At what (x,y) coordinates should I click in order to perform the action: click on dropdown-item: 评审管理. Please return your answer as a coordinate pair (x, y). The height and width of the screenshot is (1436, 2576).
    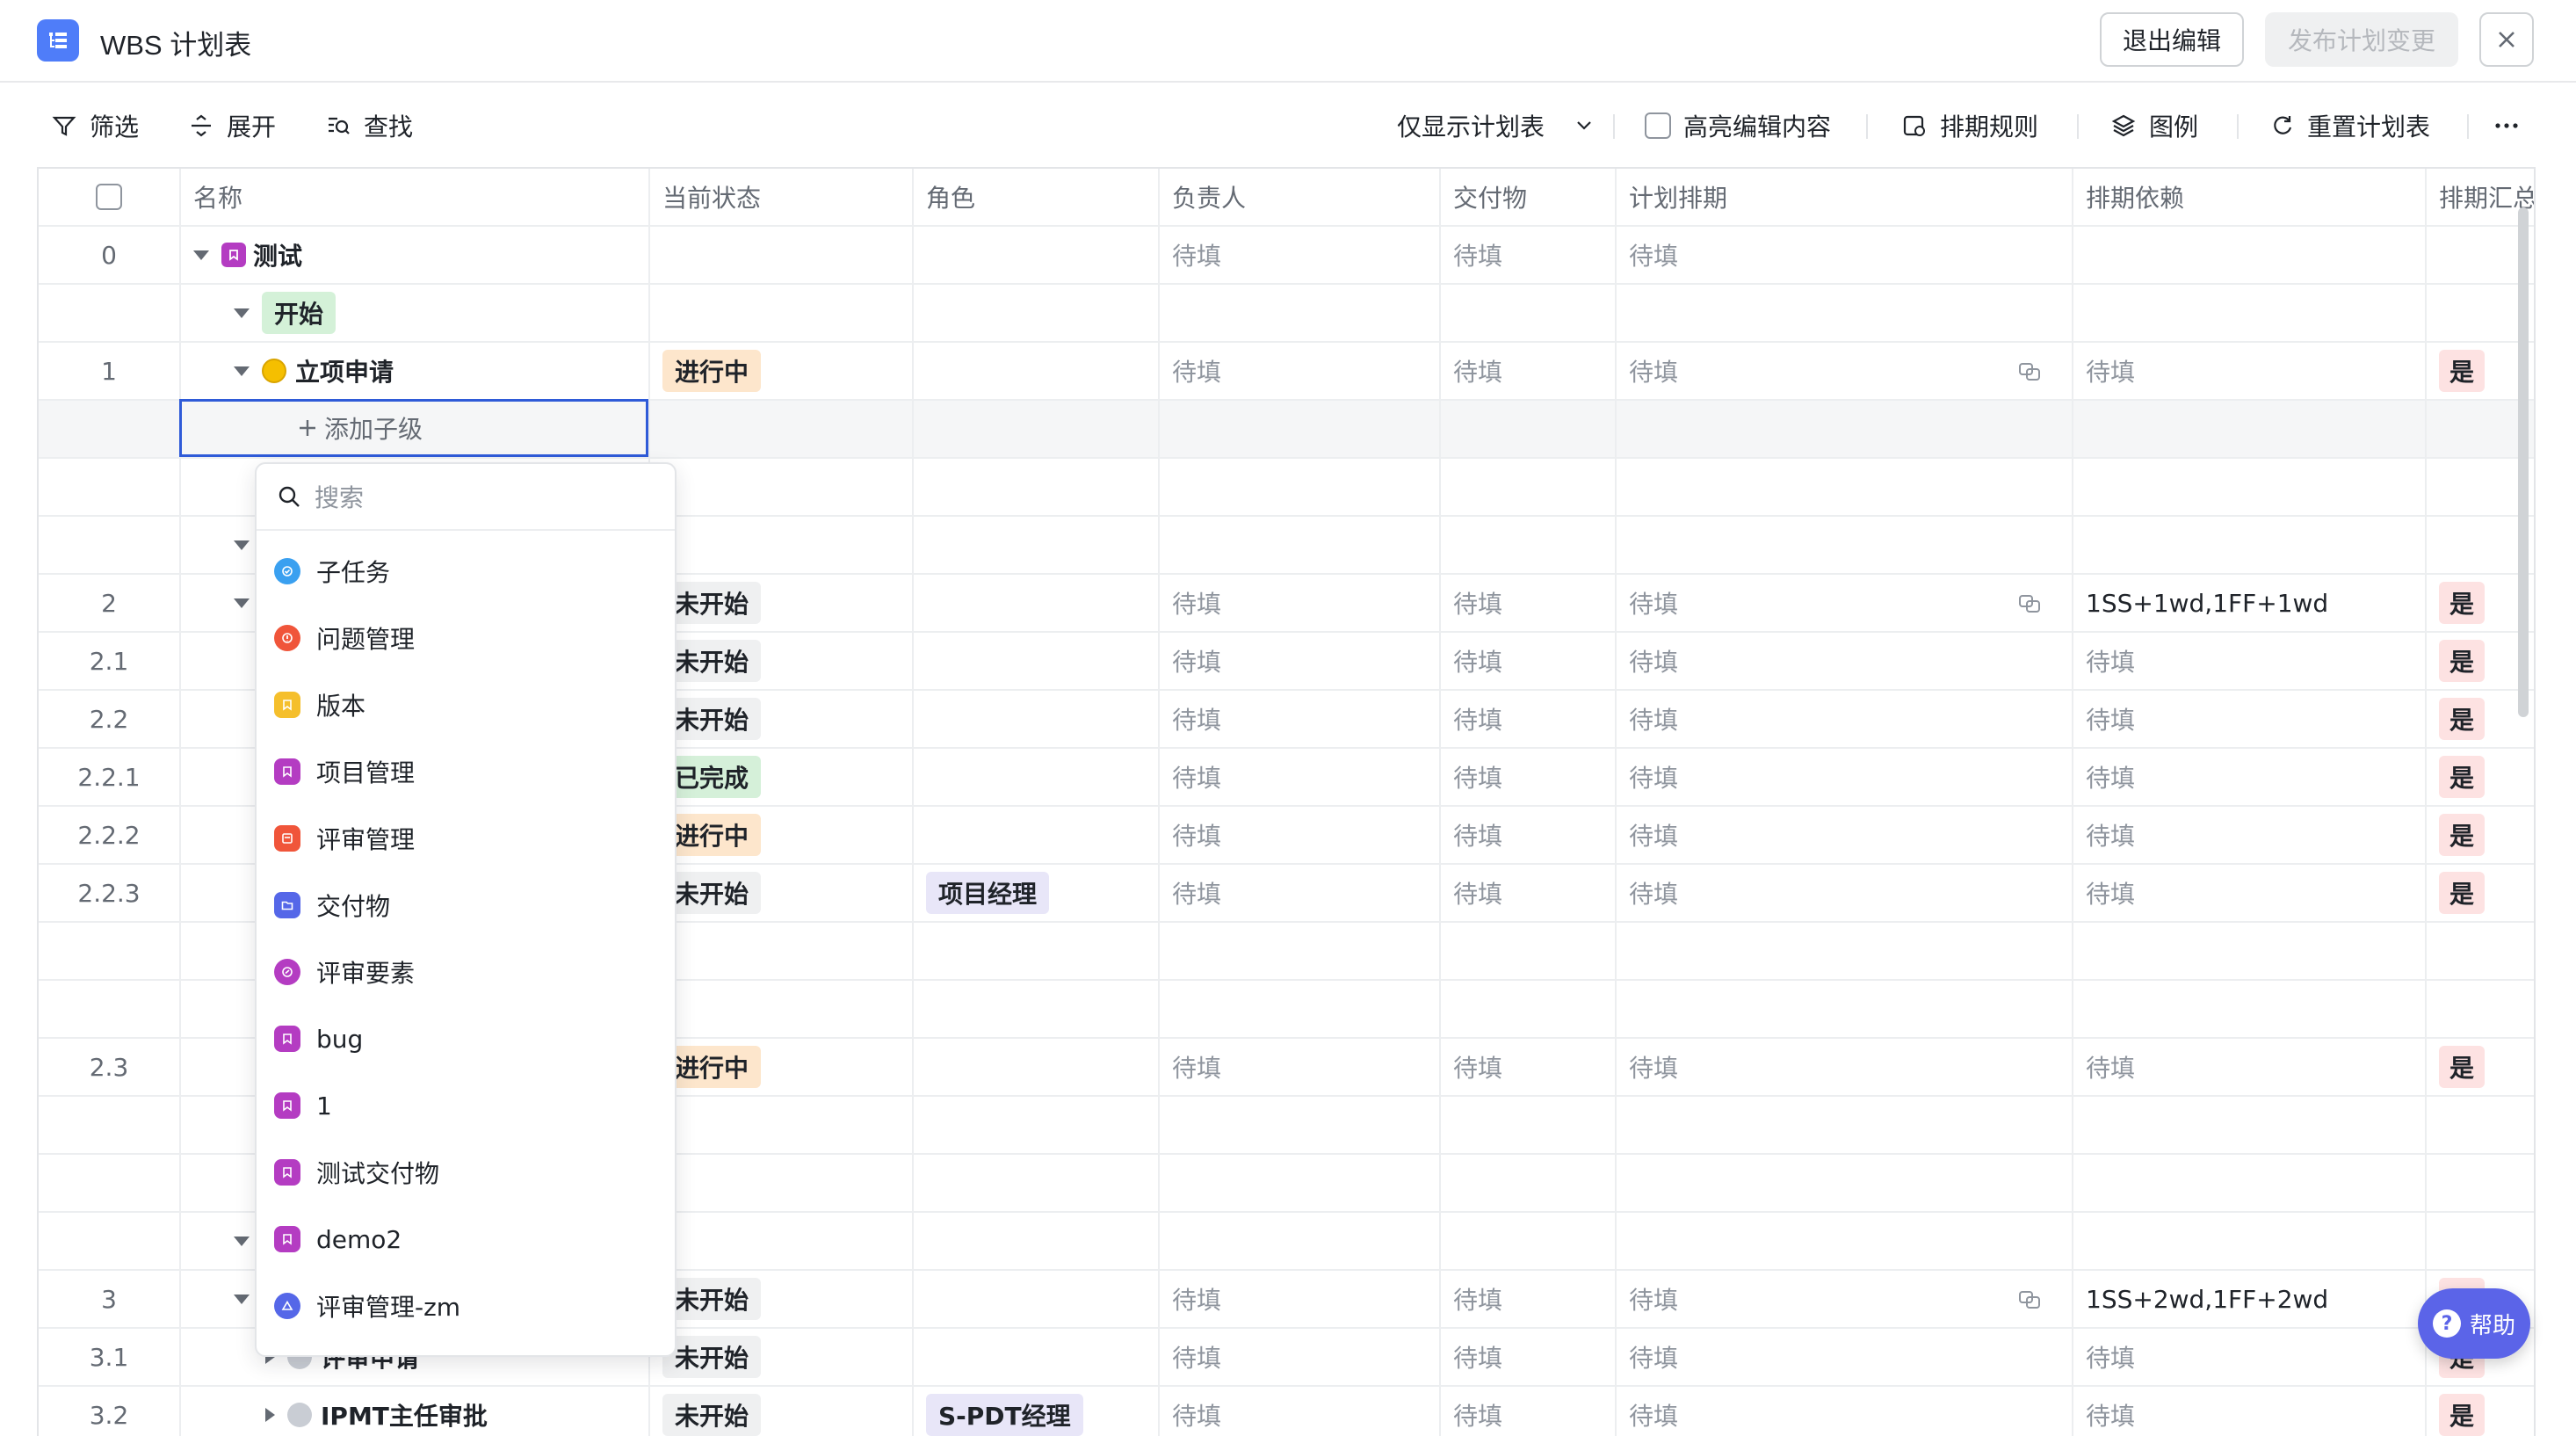
    Looking at the image, I should click on (467, 838).